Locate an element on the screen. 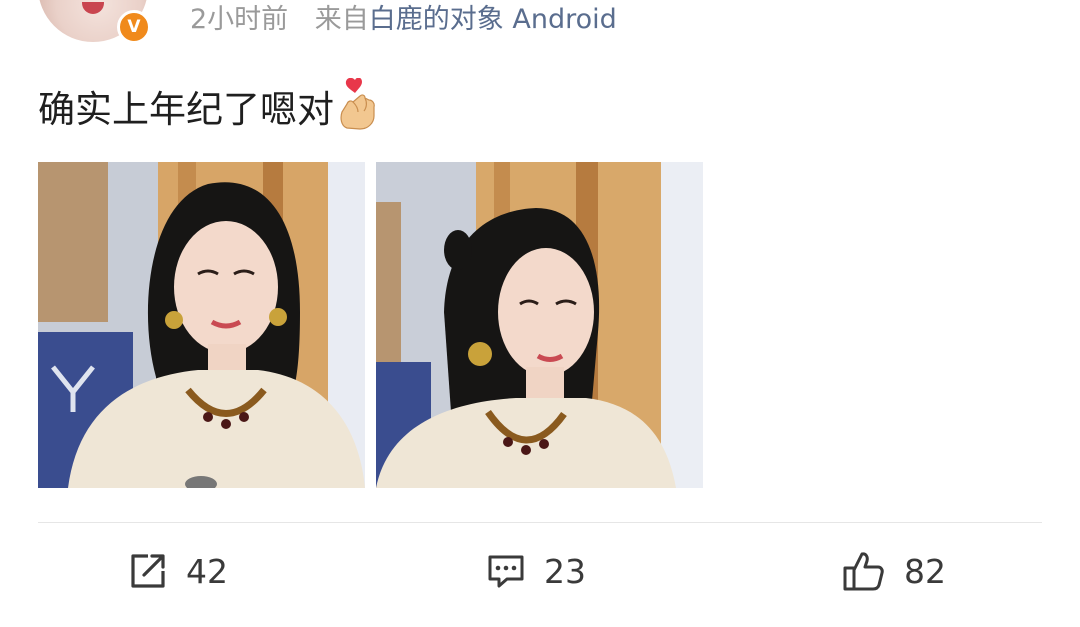 The width and height of the screenshot is (1080, 627). comment-icon is located at coordinates (506, 571).